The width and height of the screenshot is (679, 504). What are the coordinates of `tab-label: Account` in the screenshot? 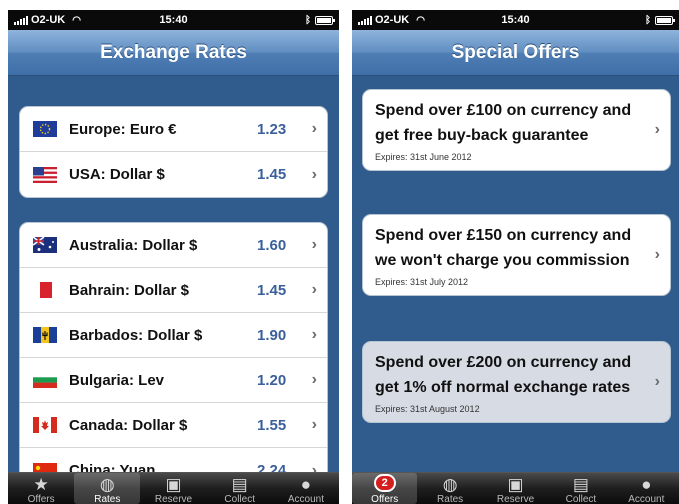 It's located at (646, 499).